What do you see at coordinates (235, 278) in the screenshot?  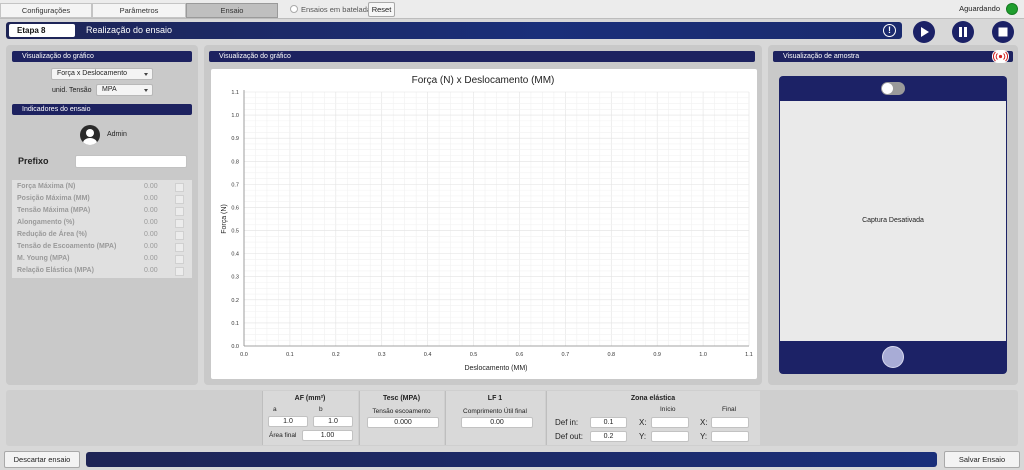 I see `y-tick-label: 0.3` at bounding box center [235, 278].